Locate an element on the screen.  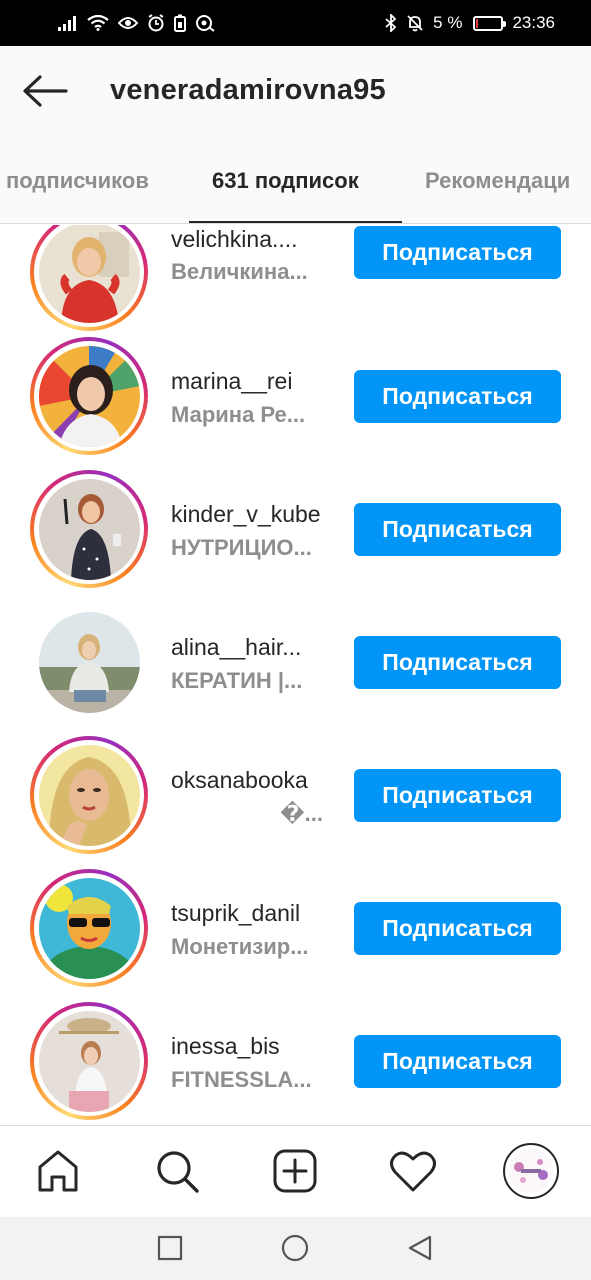
list-item: marina__rei Марина Ре... Подписаться is located at coordinates (295, 403).